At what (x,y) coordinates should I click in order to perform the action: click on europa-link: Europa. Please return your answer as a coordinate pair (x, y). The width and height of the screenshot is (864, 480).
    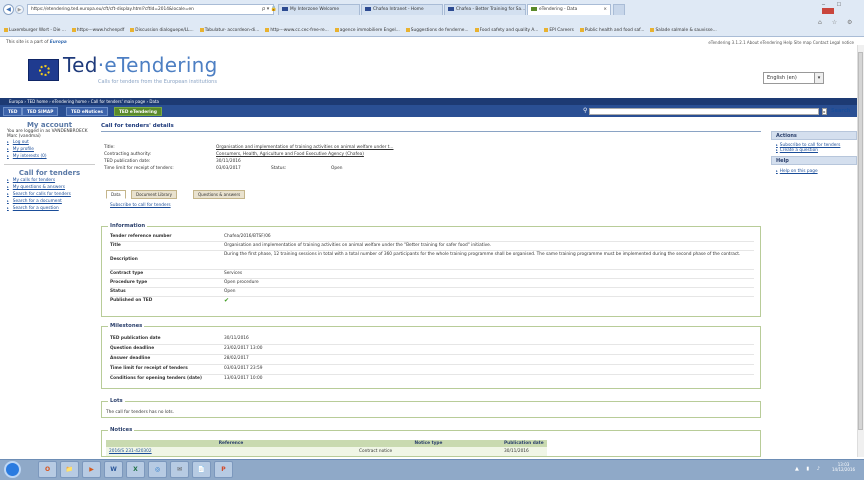
    Looking at the image, I should click on (58, 42).